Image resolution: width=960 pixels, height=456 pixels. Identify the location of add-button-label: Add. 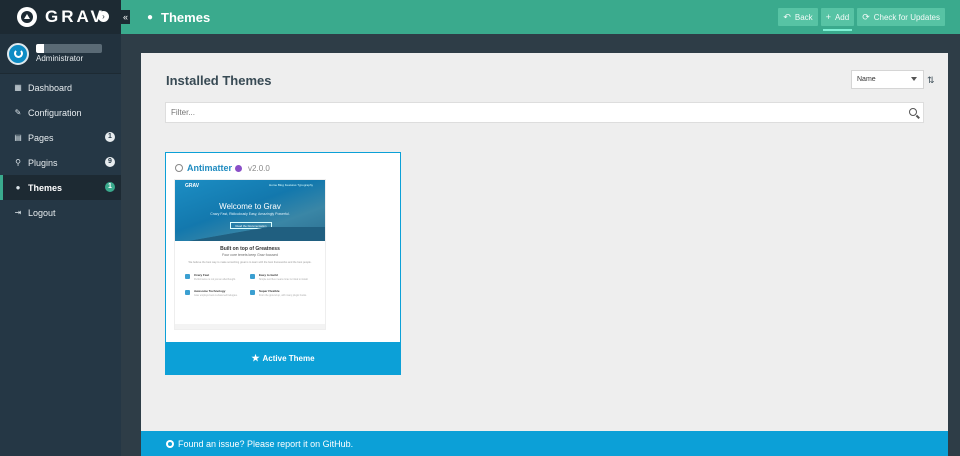
(842, 17).